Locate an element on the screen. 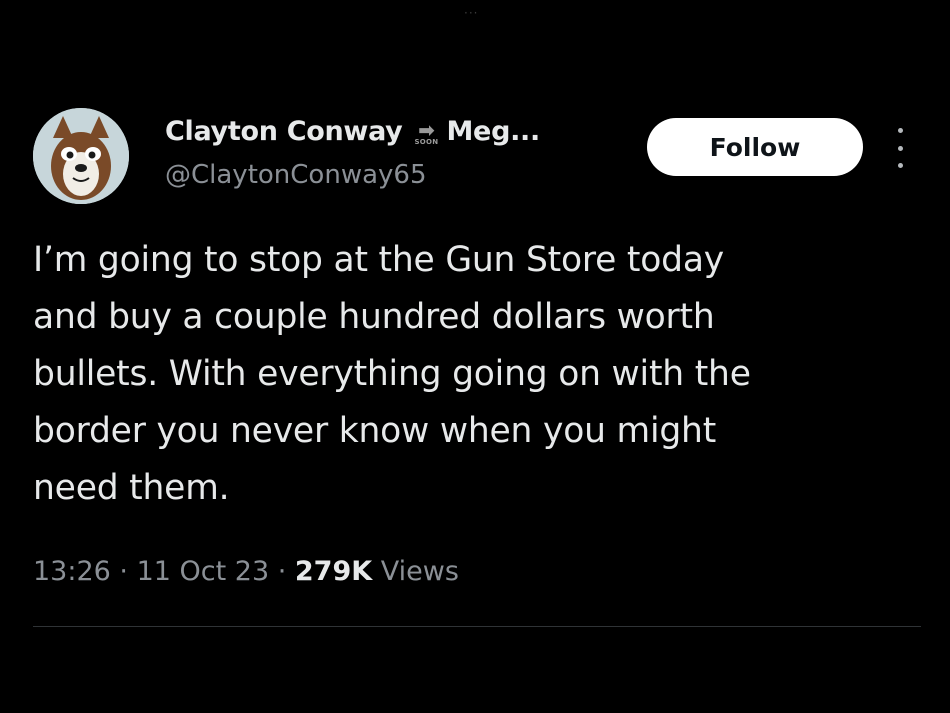 This screenshot has width=950, height=713. drag-handle: ··· is located at coordinates (471, 13).